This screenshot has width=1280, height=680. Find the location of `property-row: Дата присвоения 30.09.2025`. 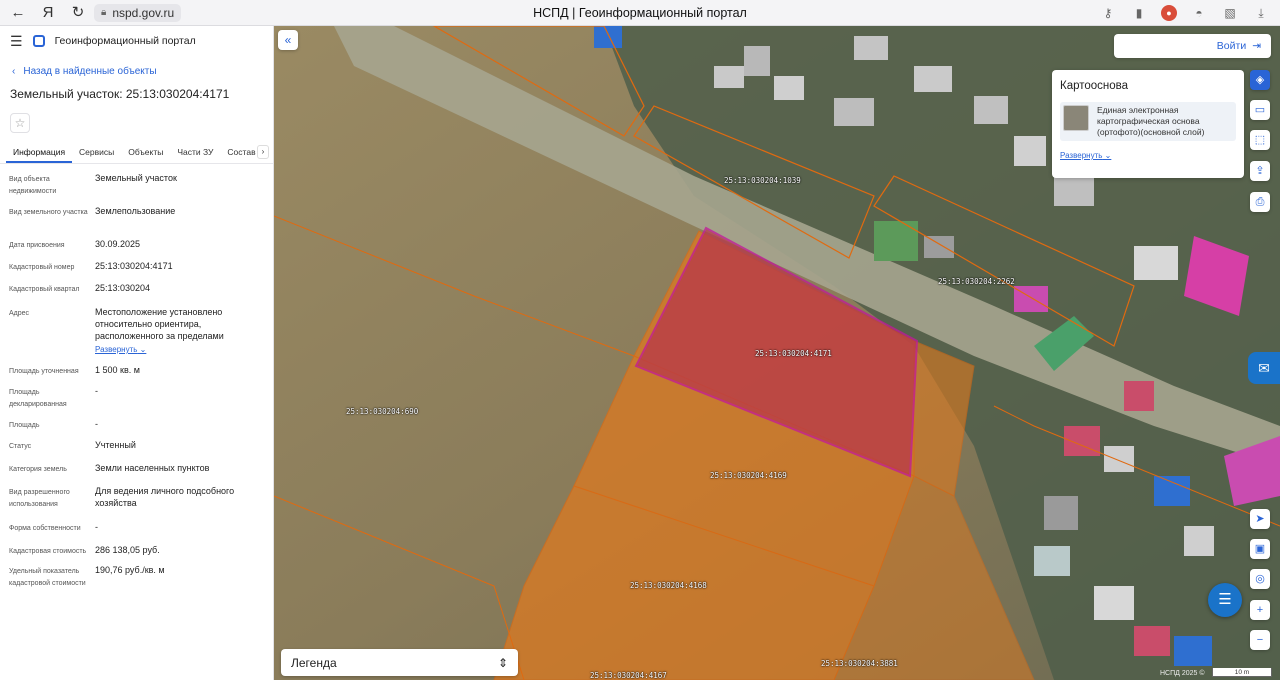

property-row: Дата присвоения 30.09.2025 is located at coordinates (75, 244).